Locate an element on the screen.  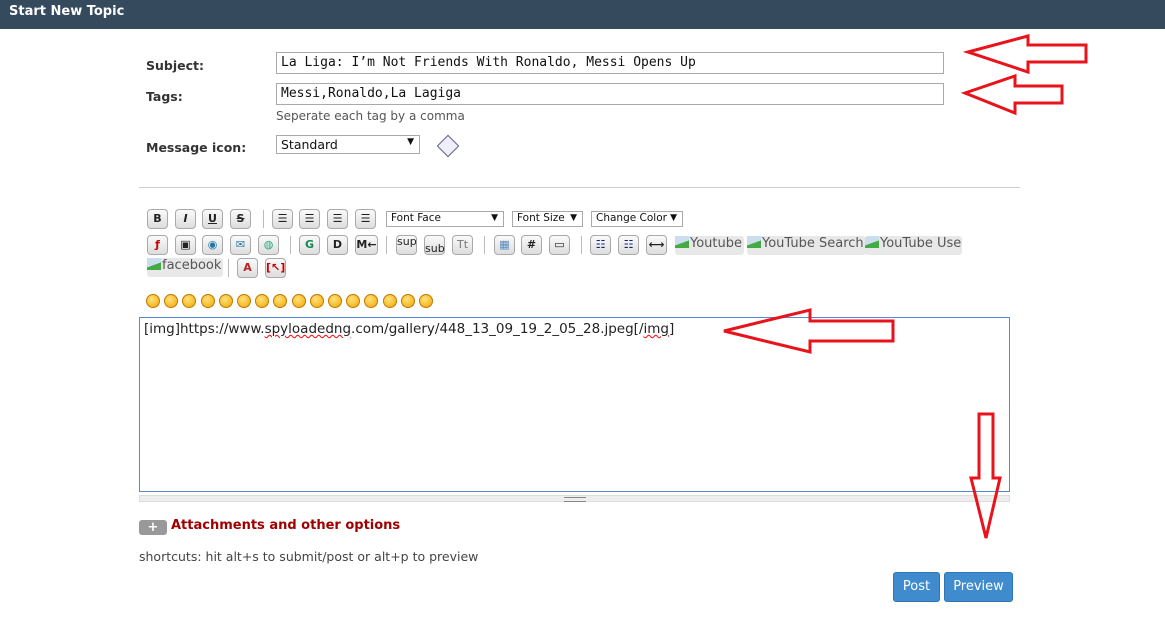
flash-icon: ƒ is located at coordinates (157, 245).